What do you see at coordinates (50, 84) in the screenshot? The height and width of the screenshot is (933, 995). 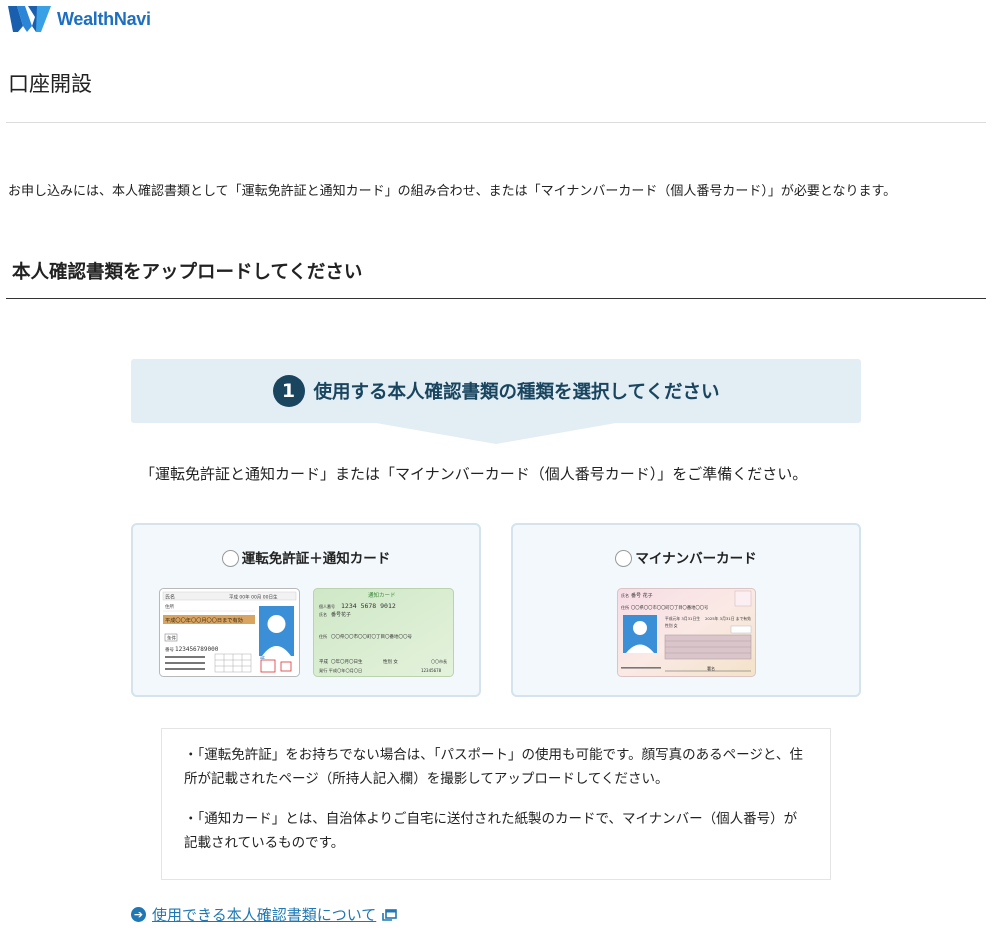 I see `page-title: 口座開設` at bounding box center [50, 84].